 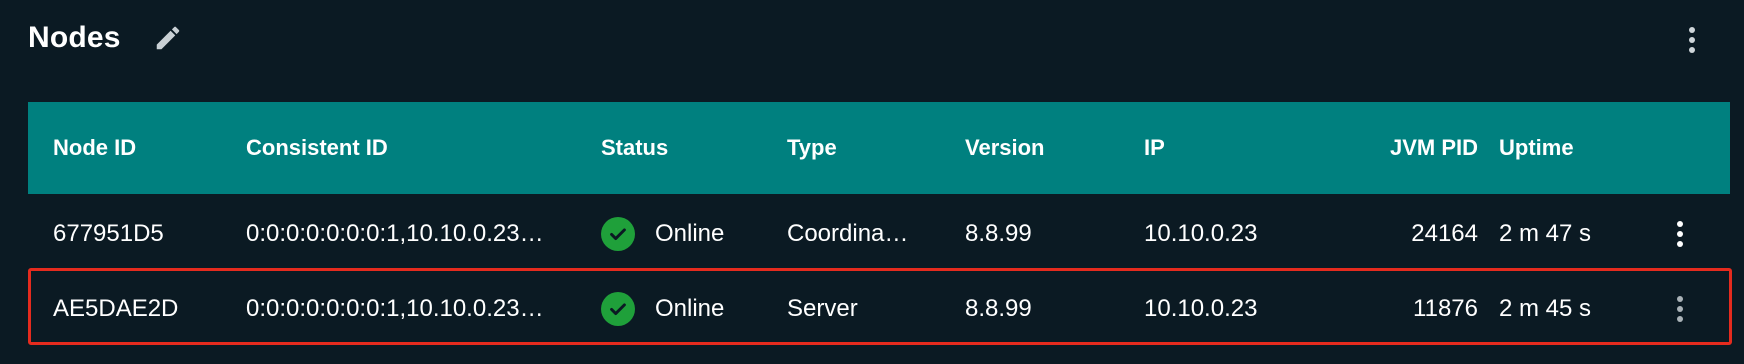 What do you see at coordinates (1004, 148) in the screenshot?
I see `column-header-version: Version` at bounding box center [1004, 148].